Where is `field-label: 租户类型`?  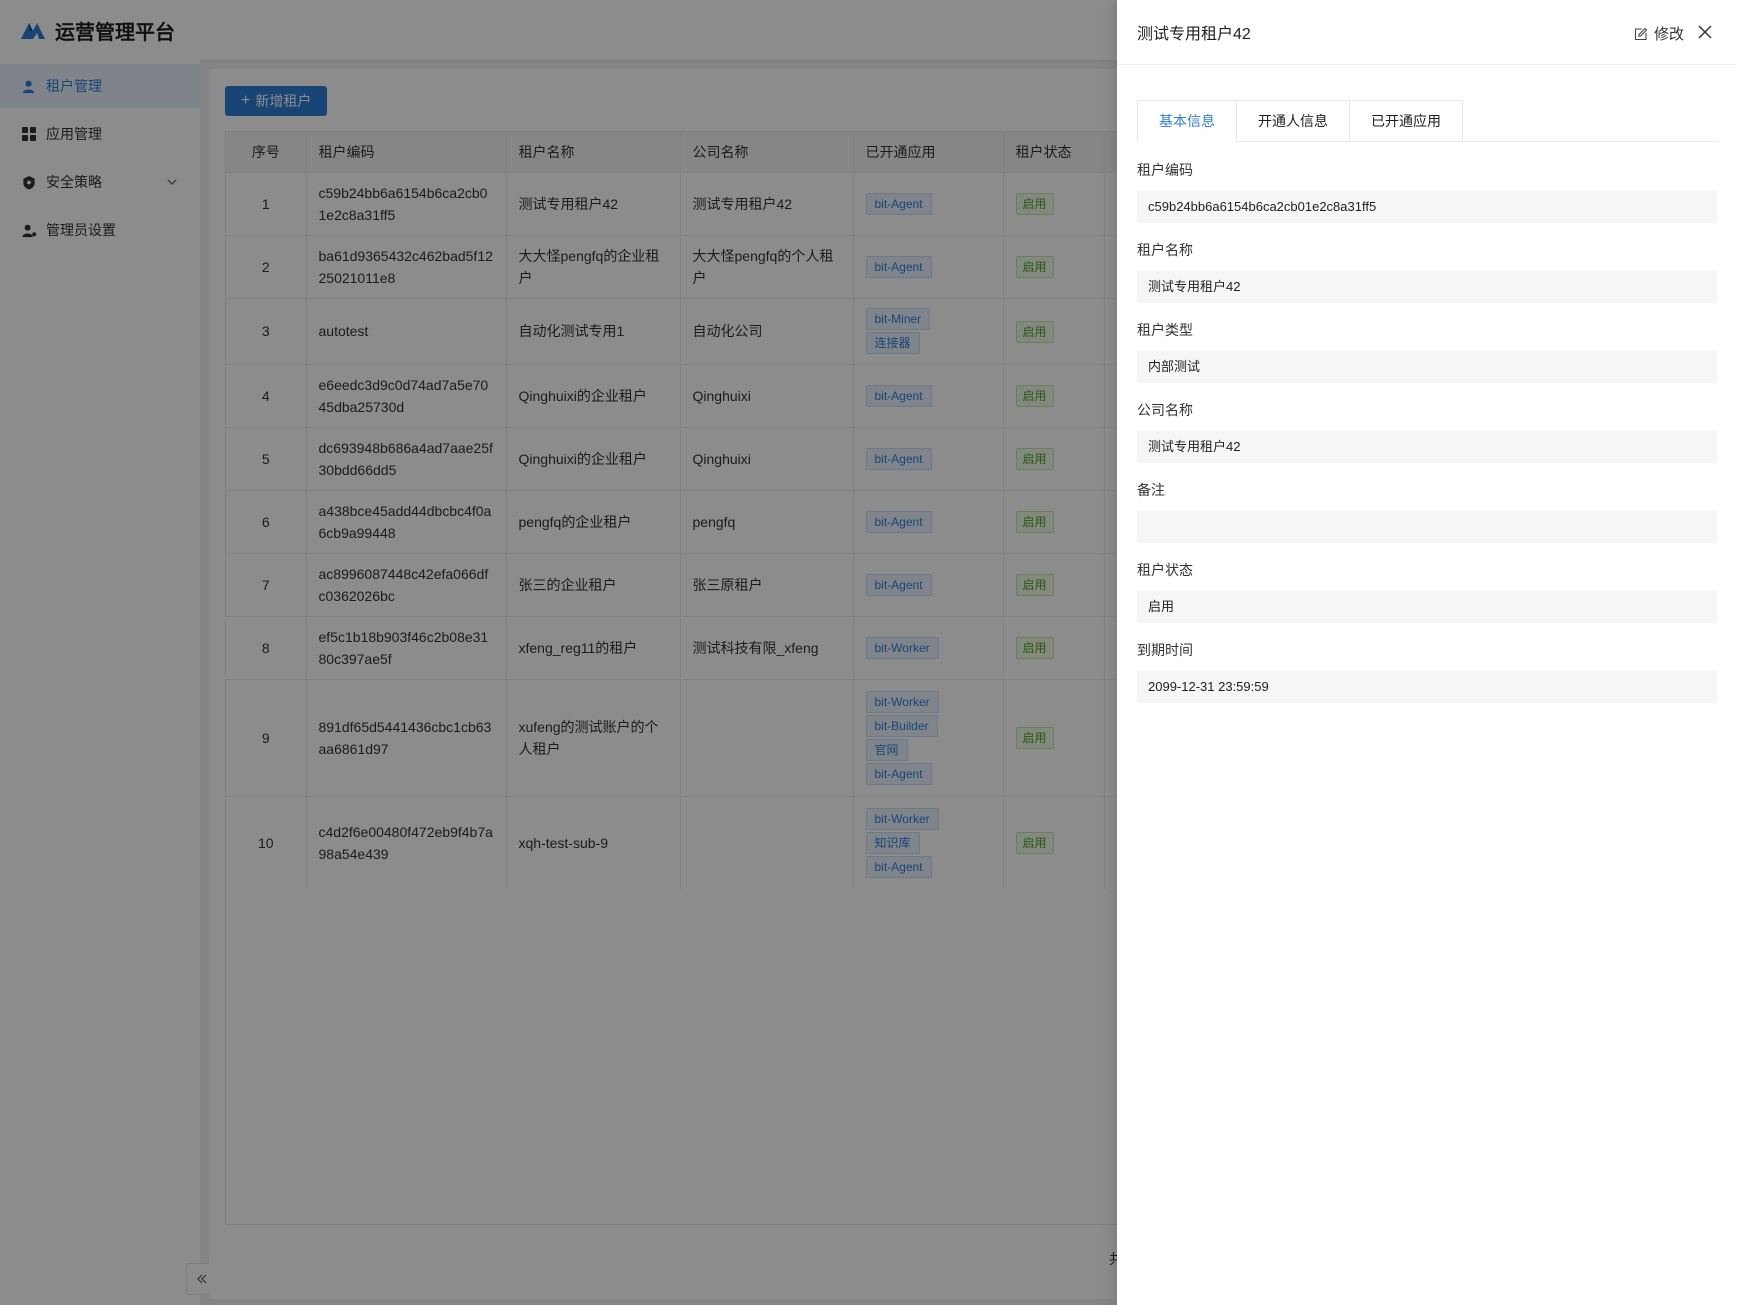
field-label: 租户类型 is located at coordinates (1165, 330).